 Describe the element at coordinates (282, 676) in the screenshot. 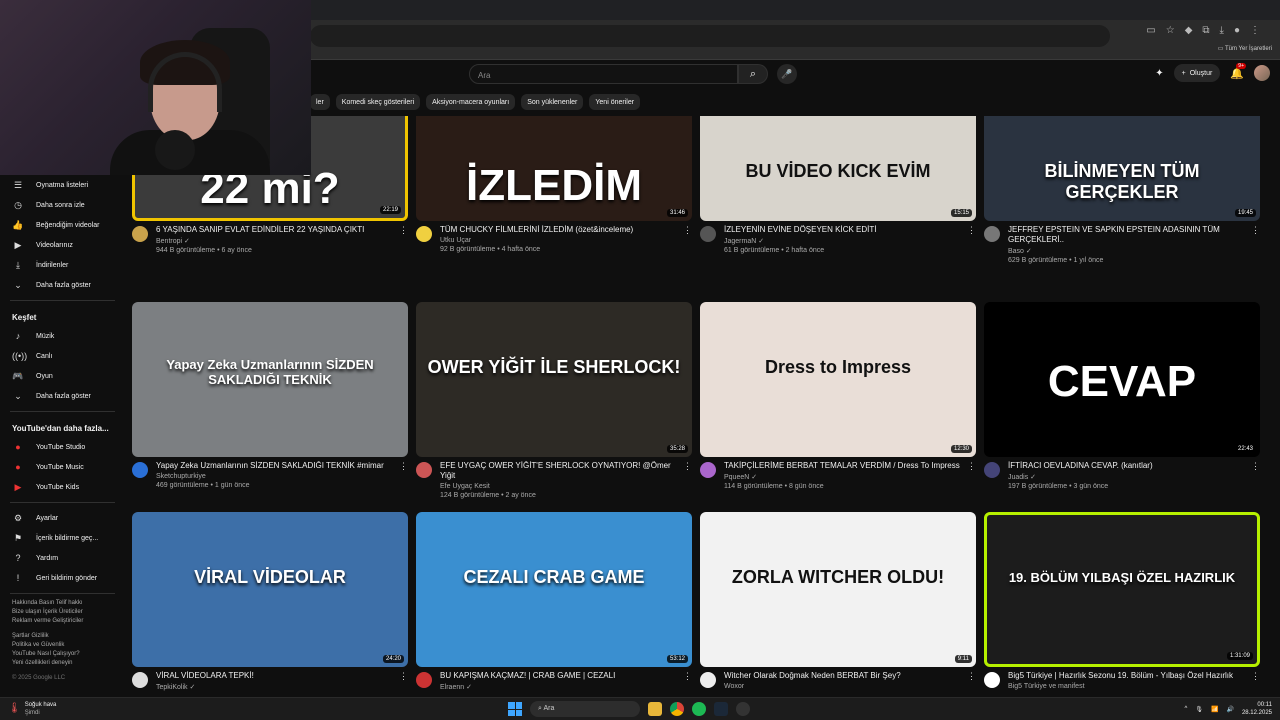

I see `video-title: VİRAL VİDEOLARA TEPKİ!` at that location.